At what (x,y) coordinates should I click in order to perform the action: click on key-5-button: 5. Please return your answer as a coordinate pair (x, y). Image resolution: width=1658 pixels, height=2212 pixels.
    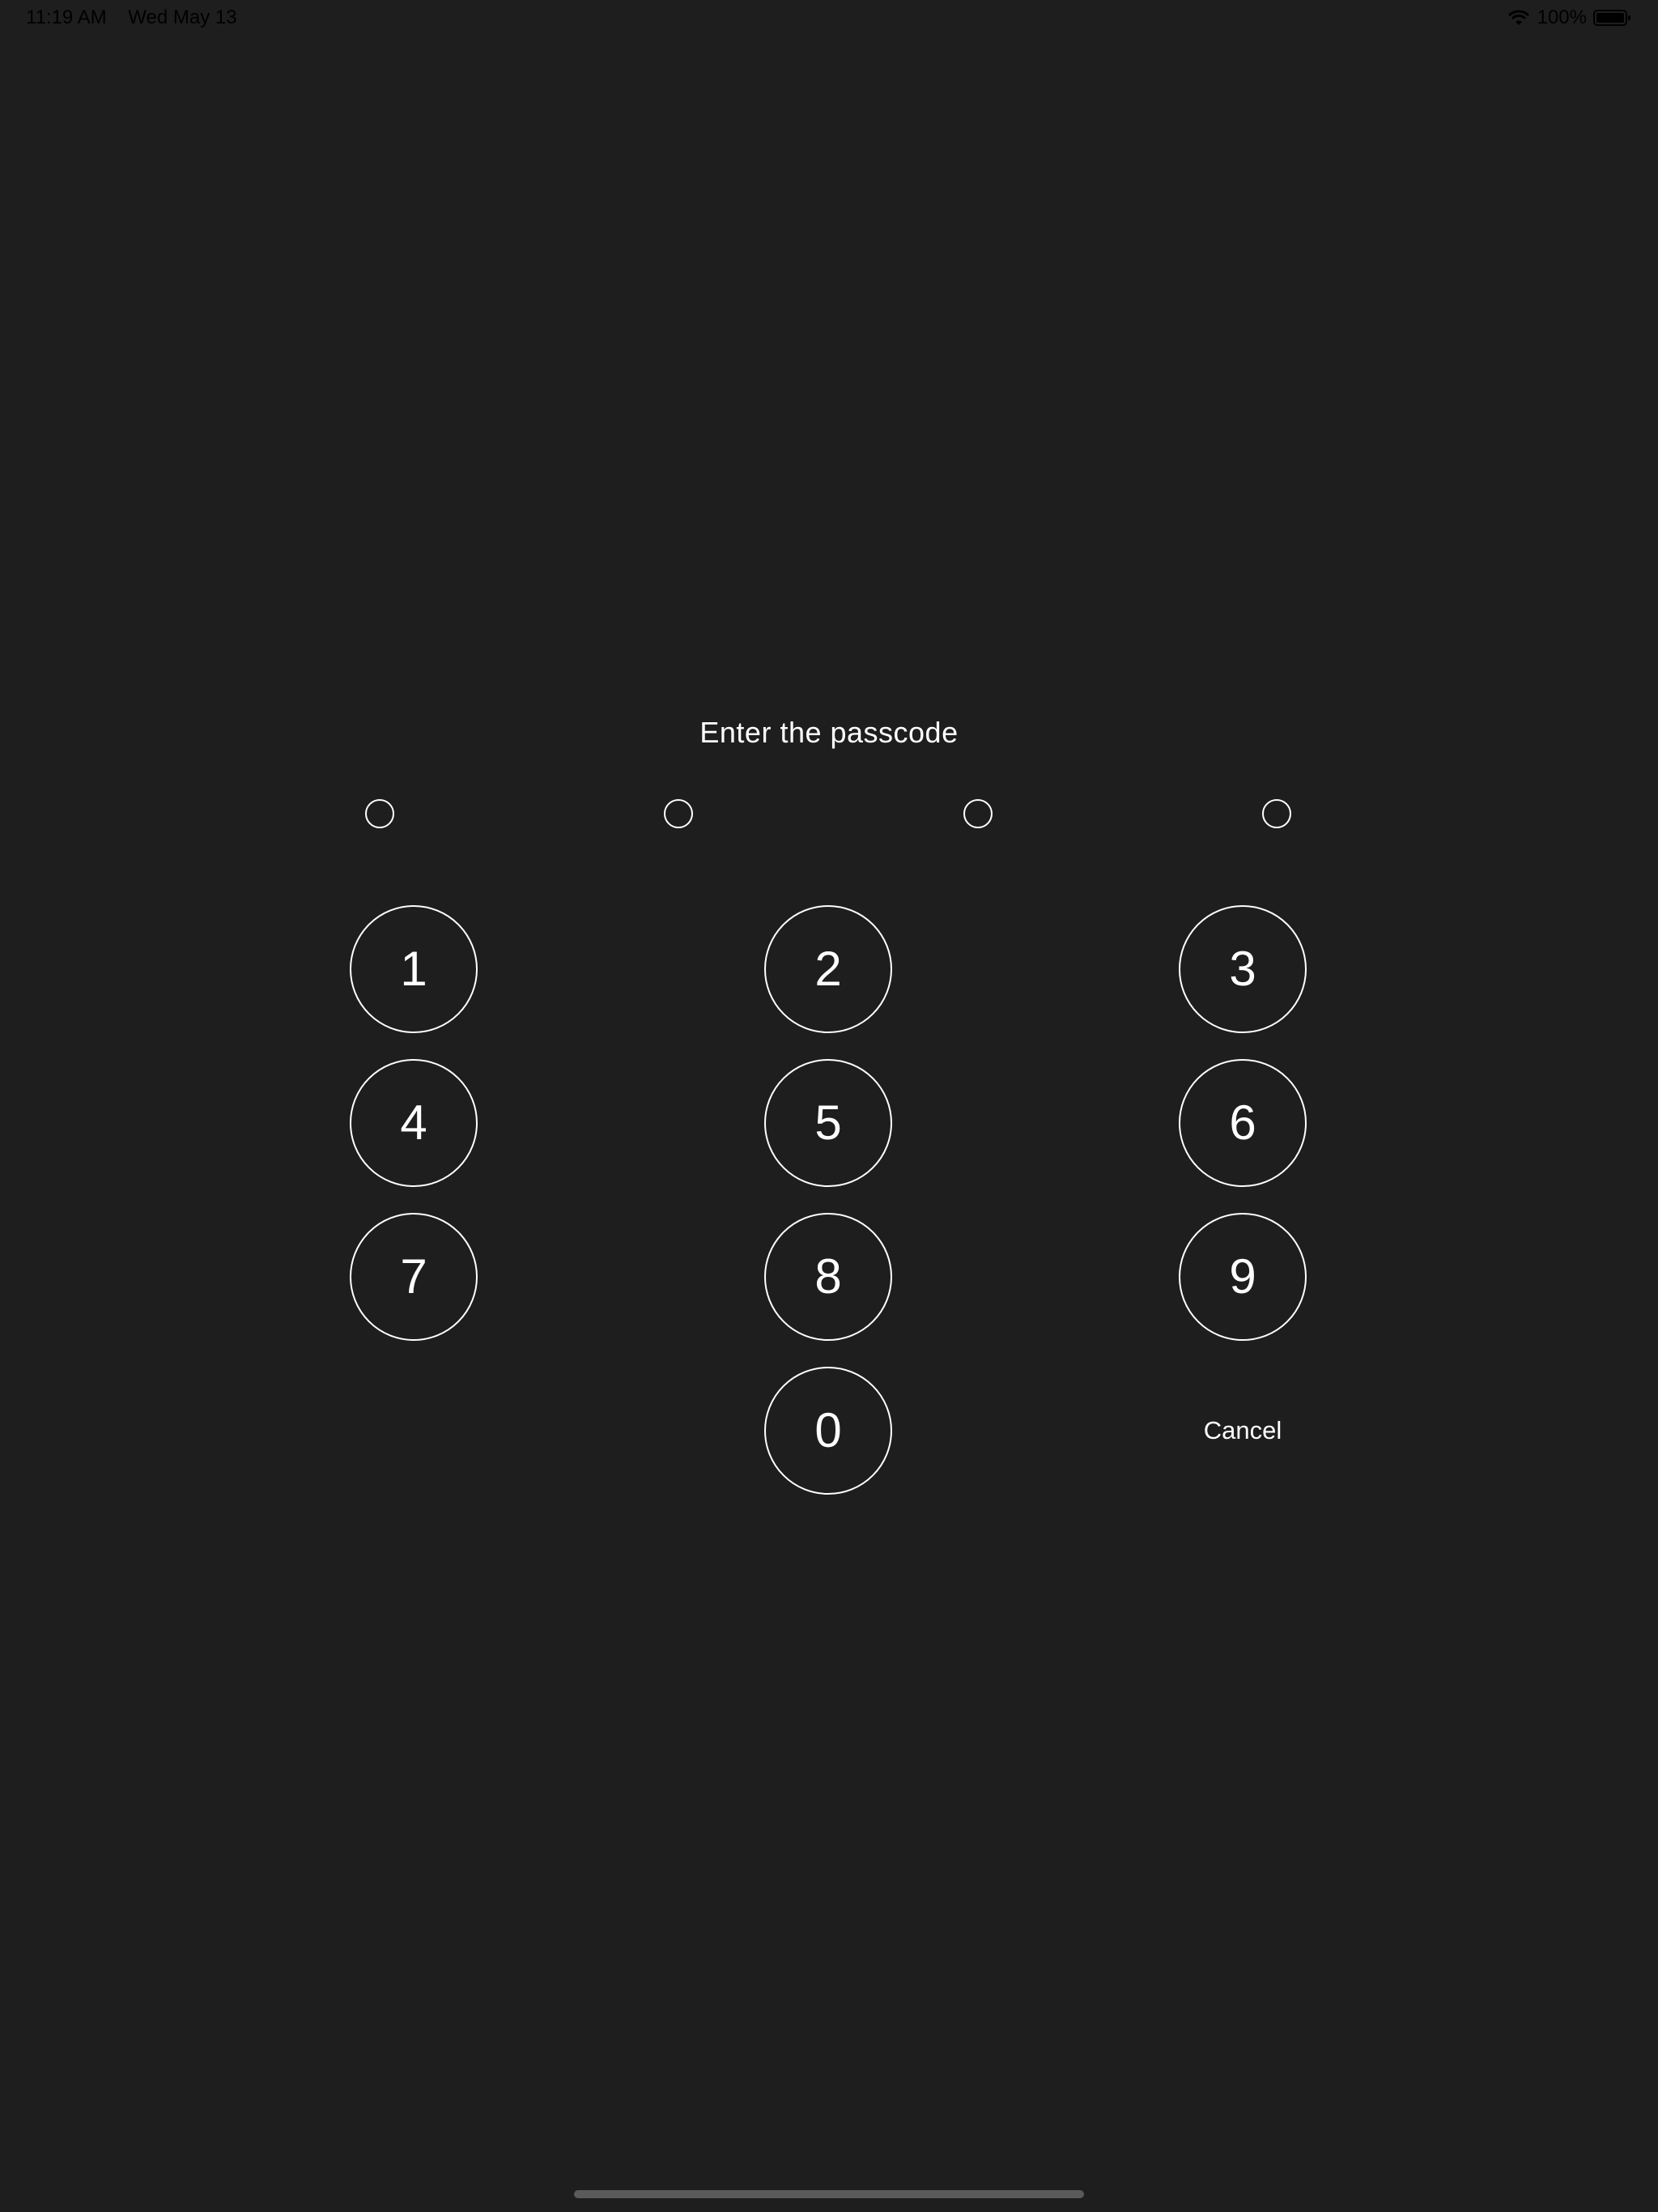
    Looking at the image, I should click on (828, 1123).